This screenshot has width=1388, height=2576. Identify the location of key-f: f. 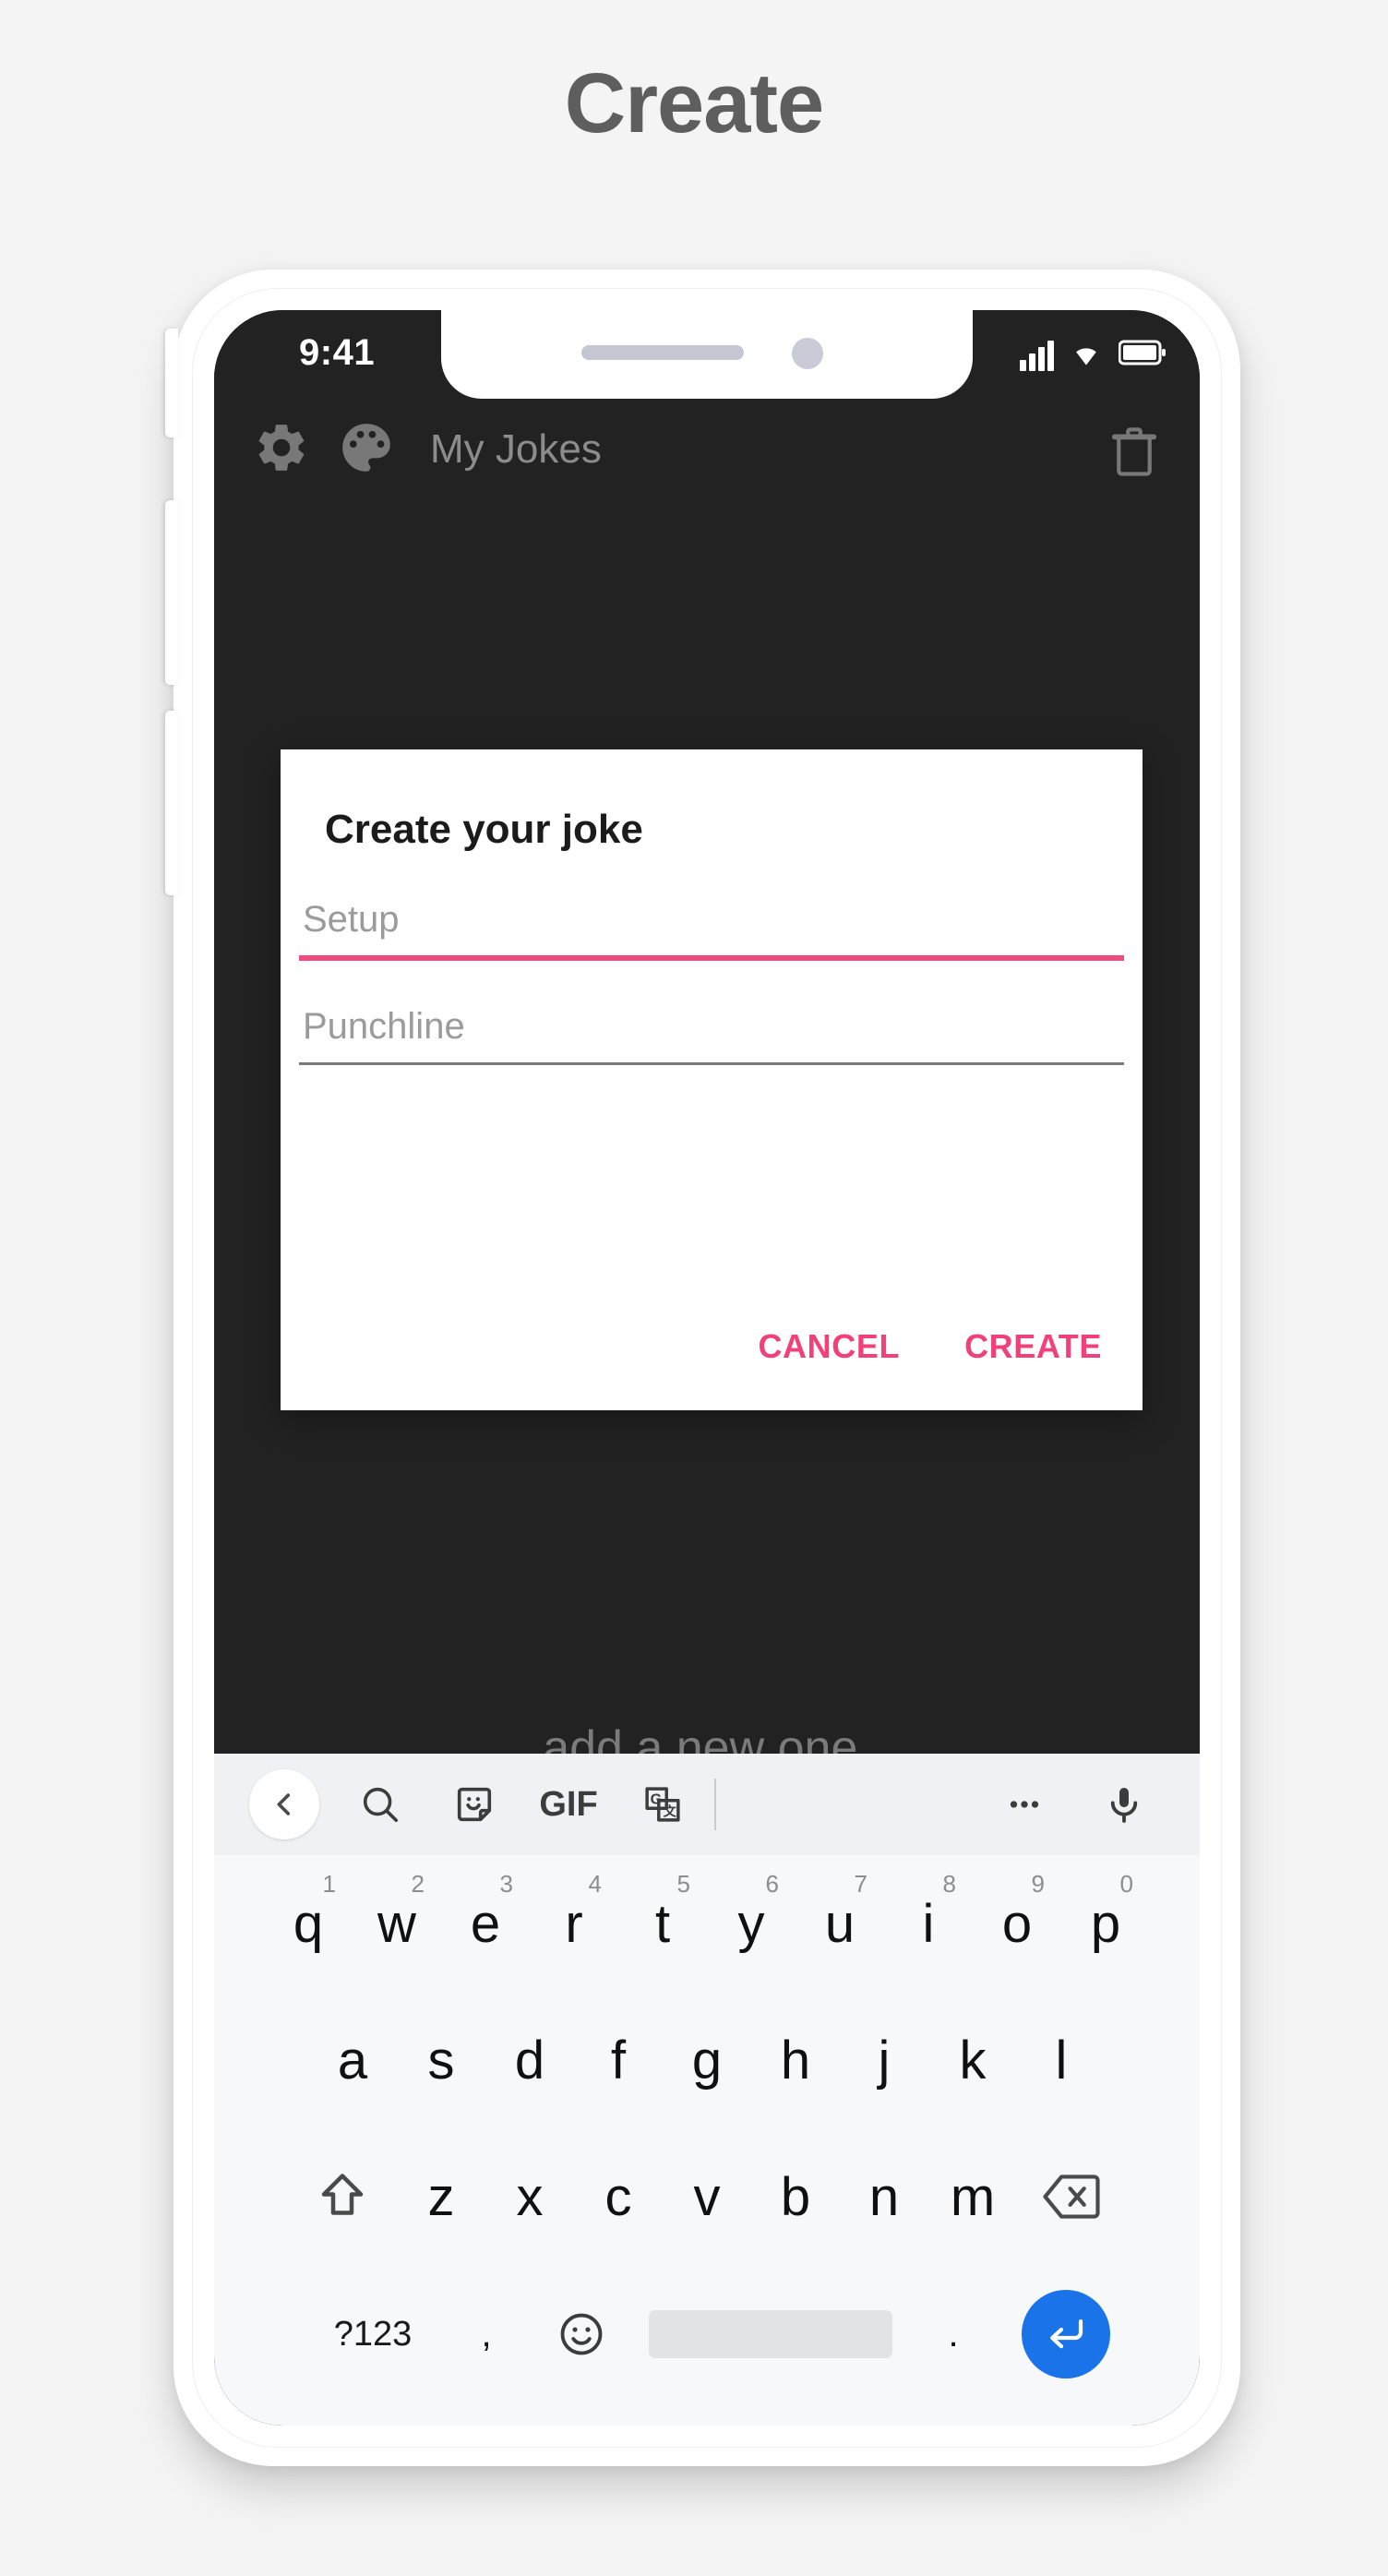
(618, 2060).